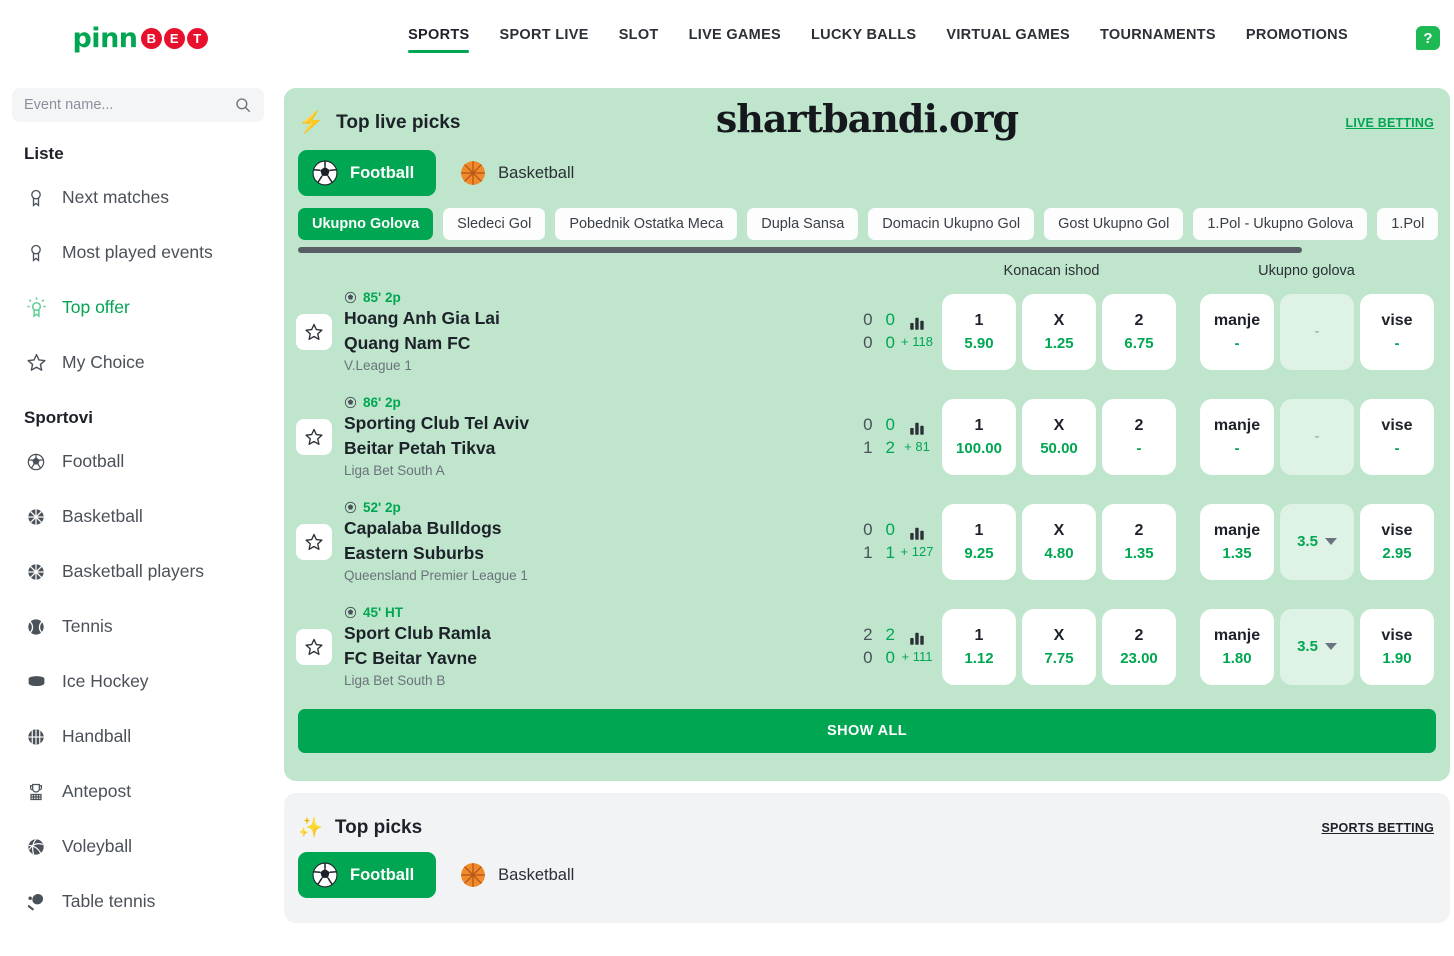 The height and width of the screenshot is (956, 1454). What do you see at coordinates (138, 901) in the screenshot?
I see `sidebar-item-table-tennis: Table tennis` at bounding box center [138, 901].